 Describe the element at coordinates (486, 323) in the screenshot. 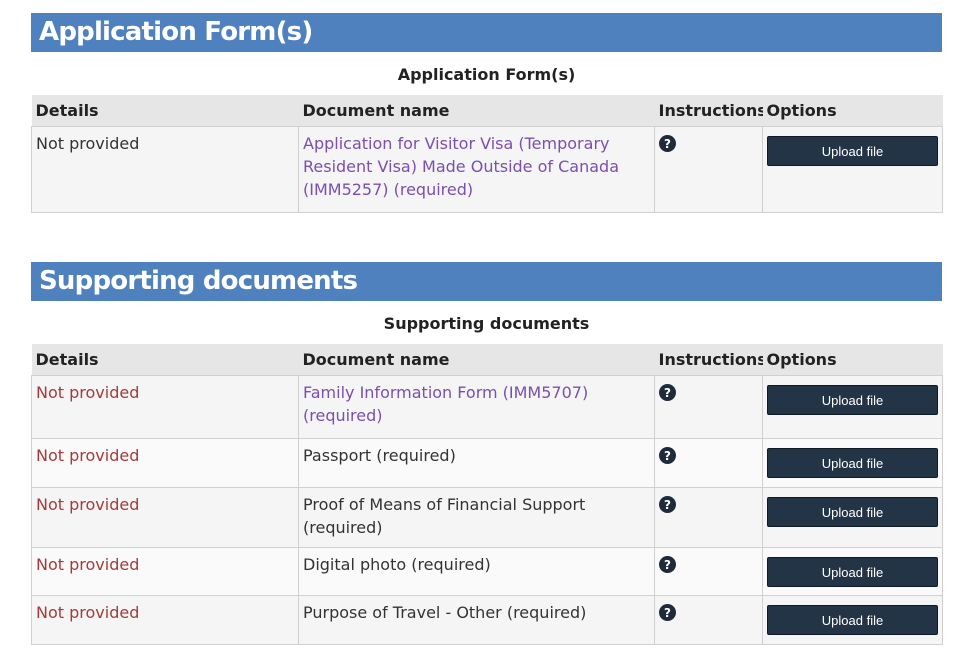

I see `table-caption: Supporting documents` at that location.